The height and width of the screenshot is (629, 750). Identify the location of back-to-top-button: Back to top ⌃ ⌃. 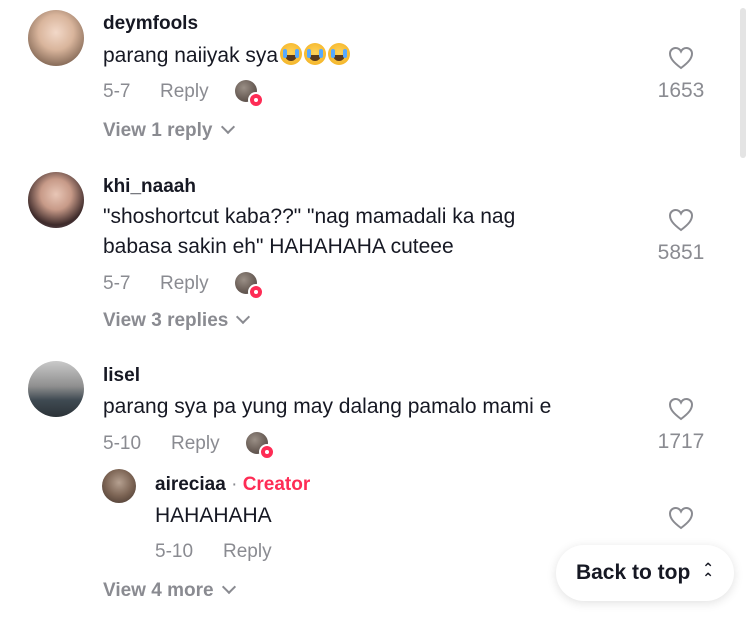
(645, 573).